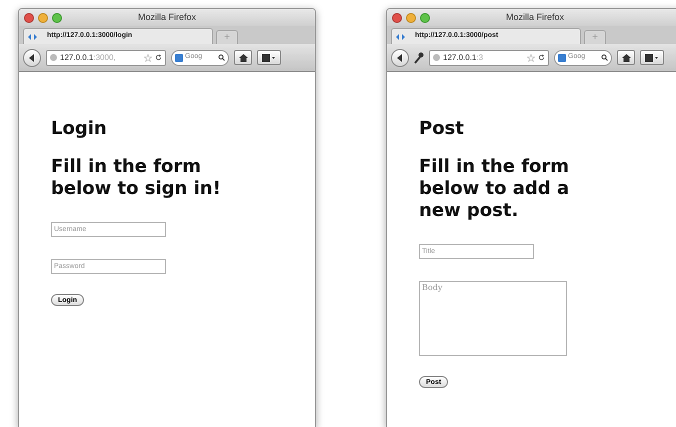 The width and height of the screenshot is (676, 427). I want to click on text-area: Body, so click(493, 318).